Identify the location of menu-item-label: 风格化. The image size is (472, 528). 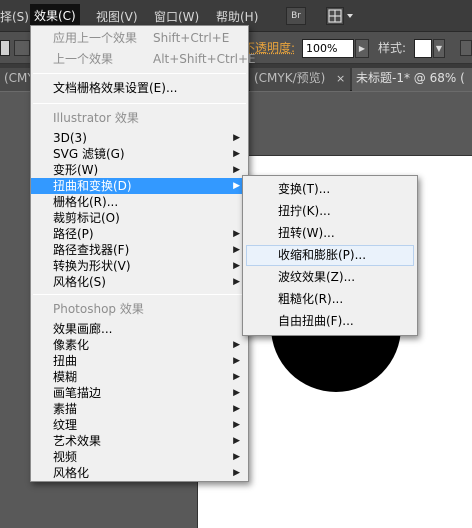
(71, 473).